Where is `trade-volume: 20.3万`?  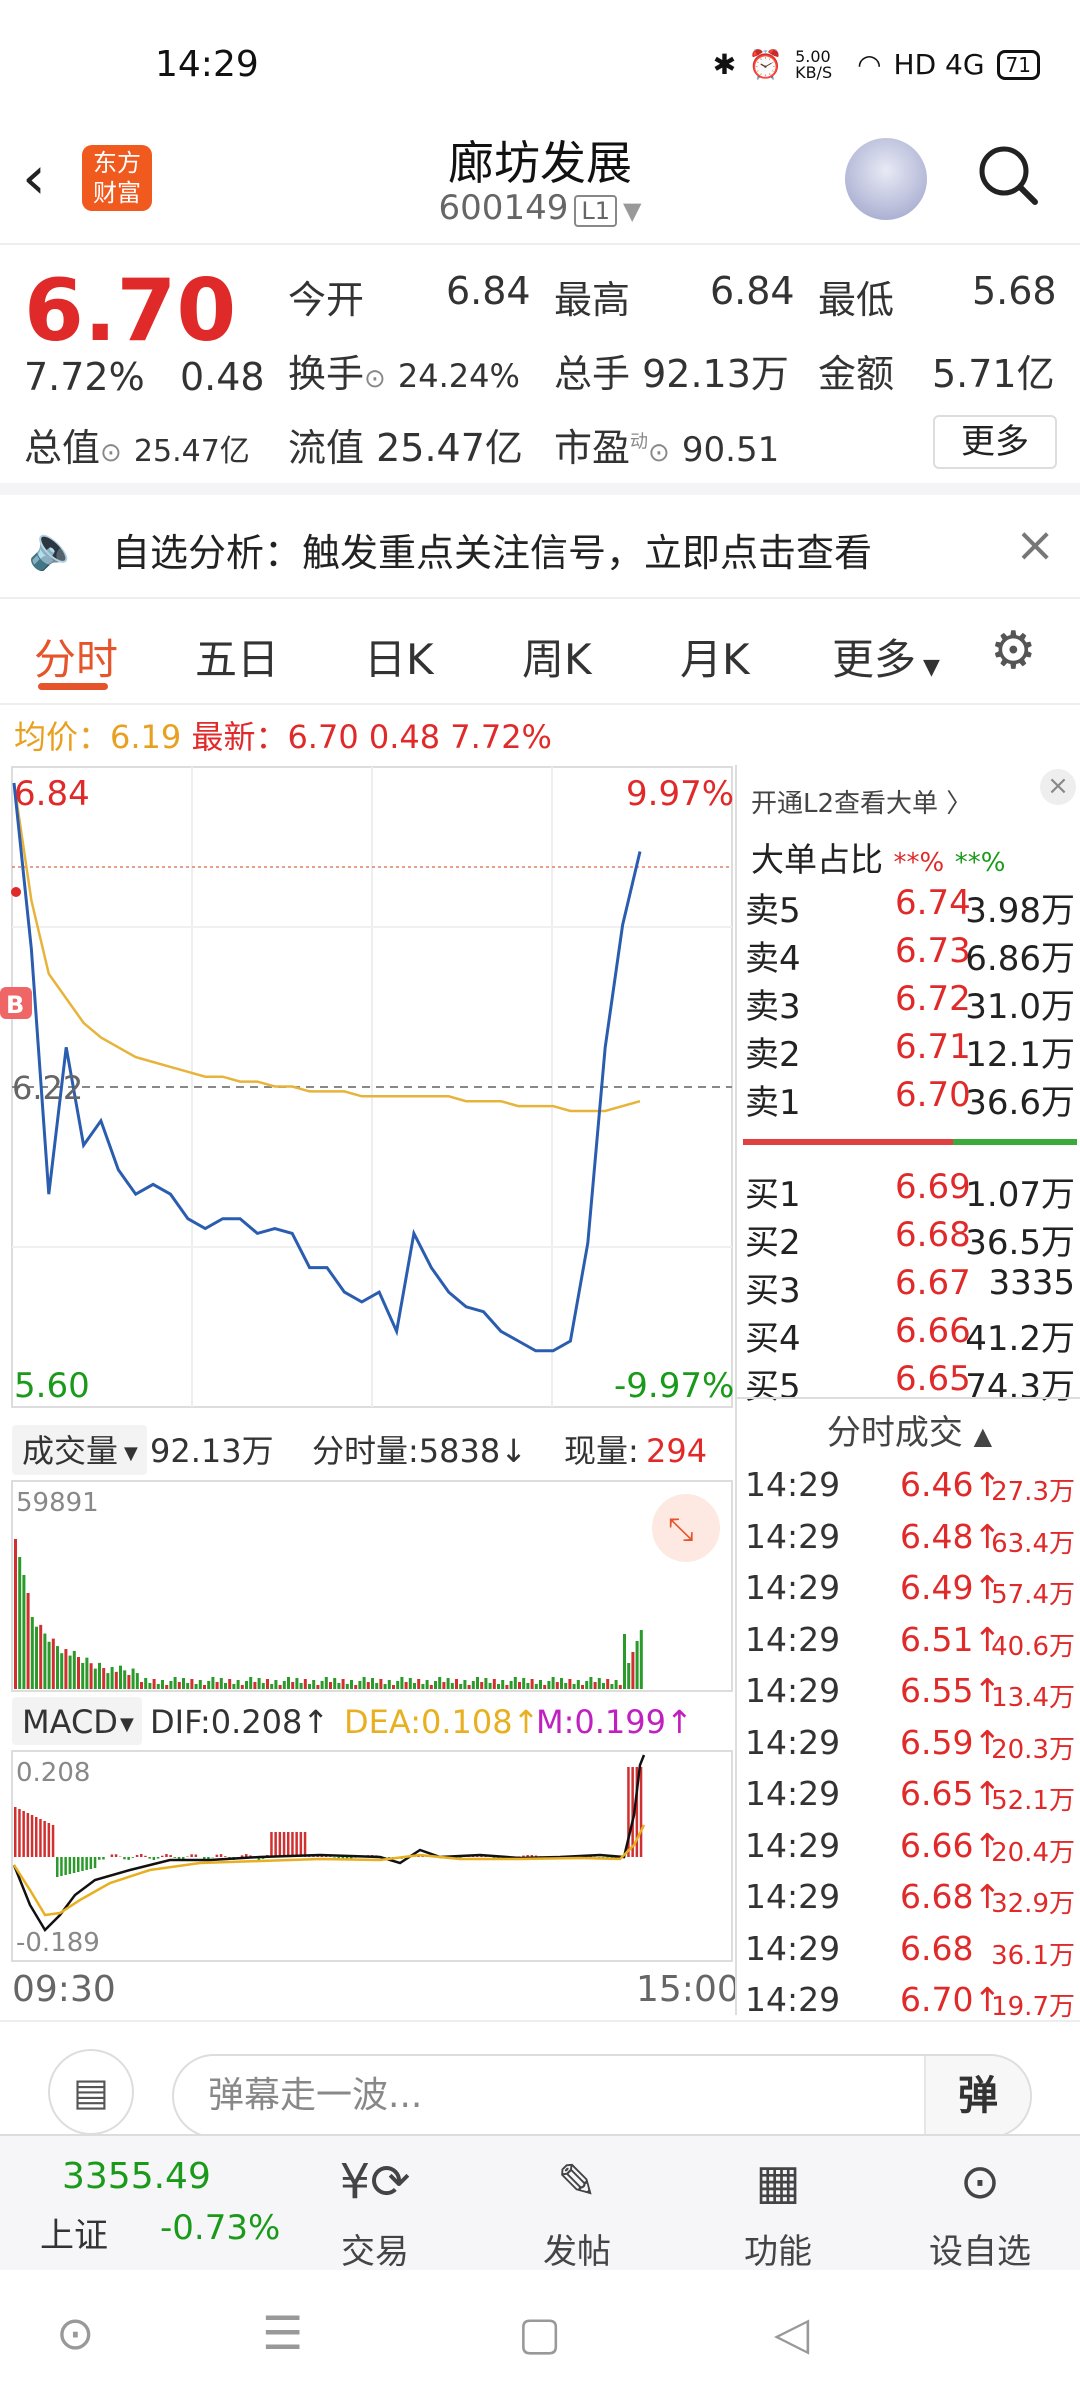
trade-volume: 20.3万 is located at coordinates (1033, 1749).